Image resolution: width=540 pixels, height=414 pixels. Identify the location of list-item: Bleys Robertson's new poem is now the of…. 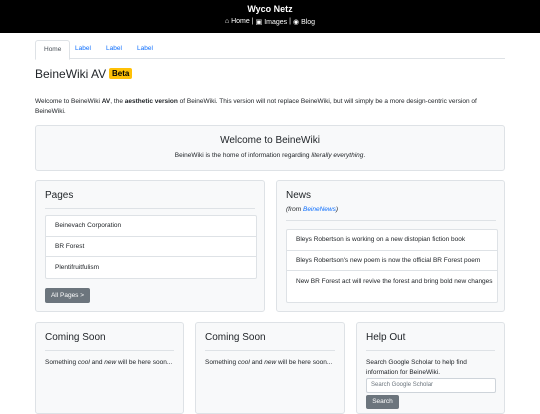
(392, 260).